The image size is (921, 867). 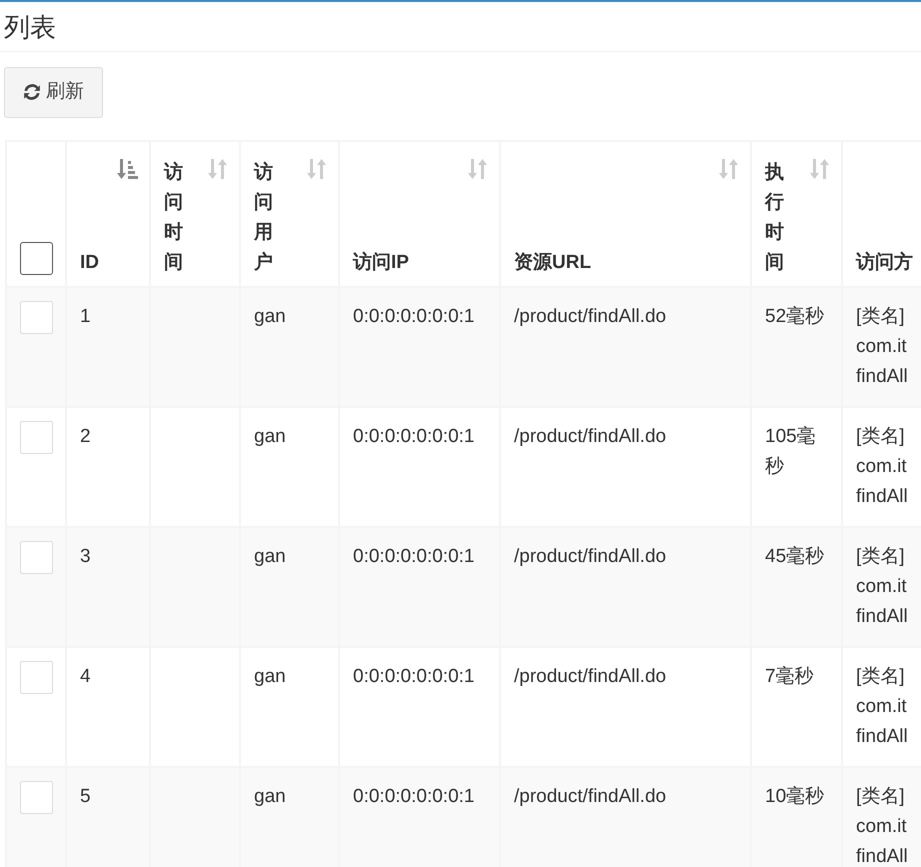 What do you see at coordinates (108, 466) in the screenshot?
I see `table-cell: 2` at bounding box center [108, 466].